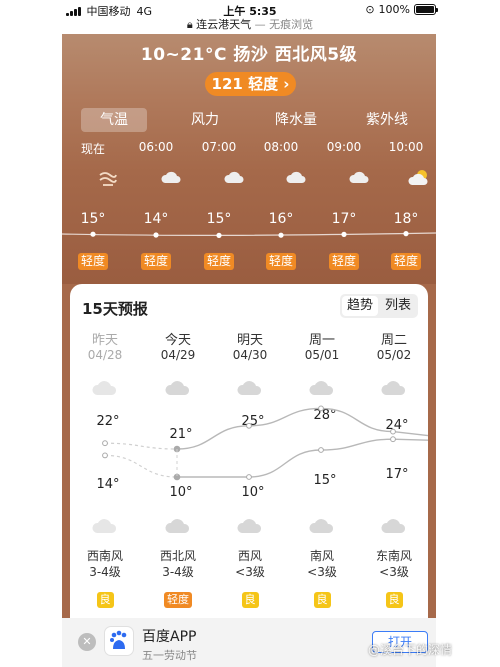  Describe the element at coordinates (302, 428) in the screenshot. I see `high-temp-line` at that location.